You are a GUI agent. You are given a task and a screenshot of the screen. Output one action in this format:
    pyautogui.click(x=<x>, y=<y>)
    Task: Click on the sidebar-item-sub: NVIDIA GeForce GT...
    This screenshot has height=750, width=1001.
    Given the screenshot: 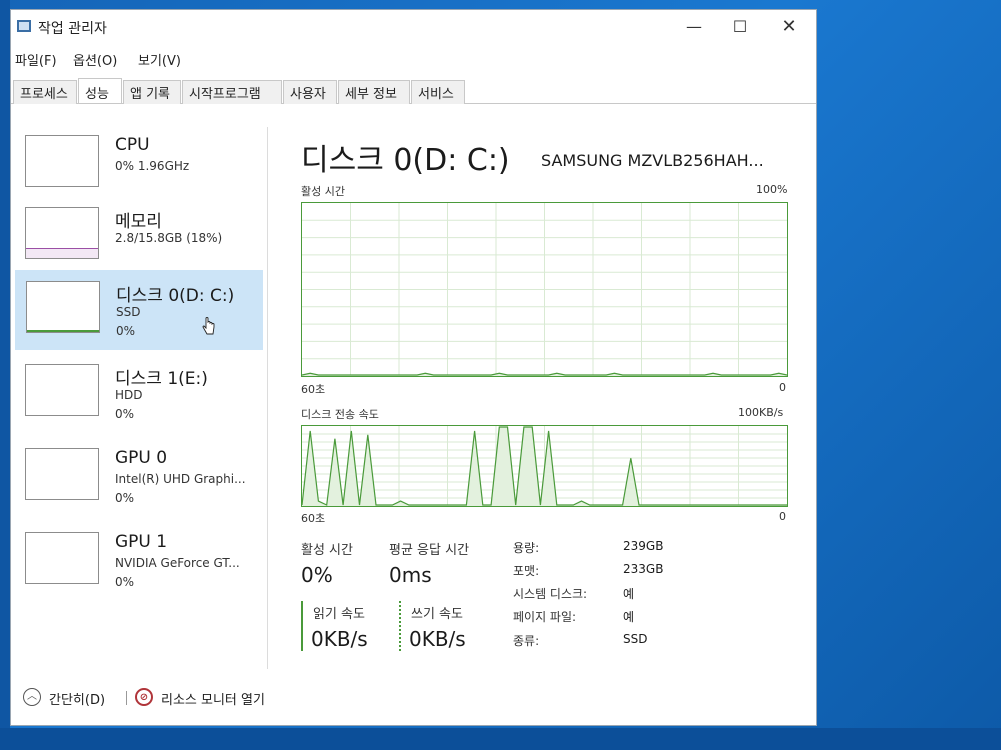 What is the action you would take?
    pyautogui.click(x=177, y=563)
    